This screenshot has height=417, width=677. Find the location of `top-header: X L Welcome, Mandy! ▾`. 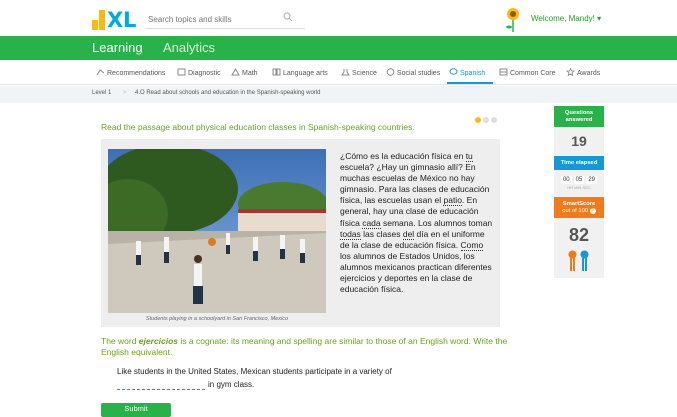

top-header: X L Welcome, Mandy! ▾ is located at coordinates (338, 20).